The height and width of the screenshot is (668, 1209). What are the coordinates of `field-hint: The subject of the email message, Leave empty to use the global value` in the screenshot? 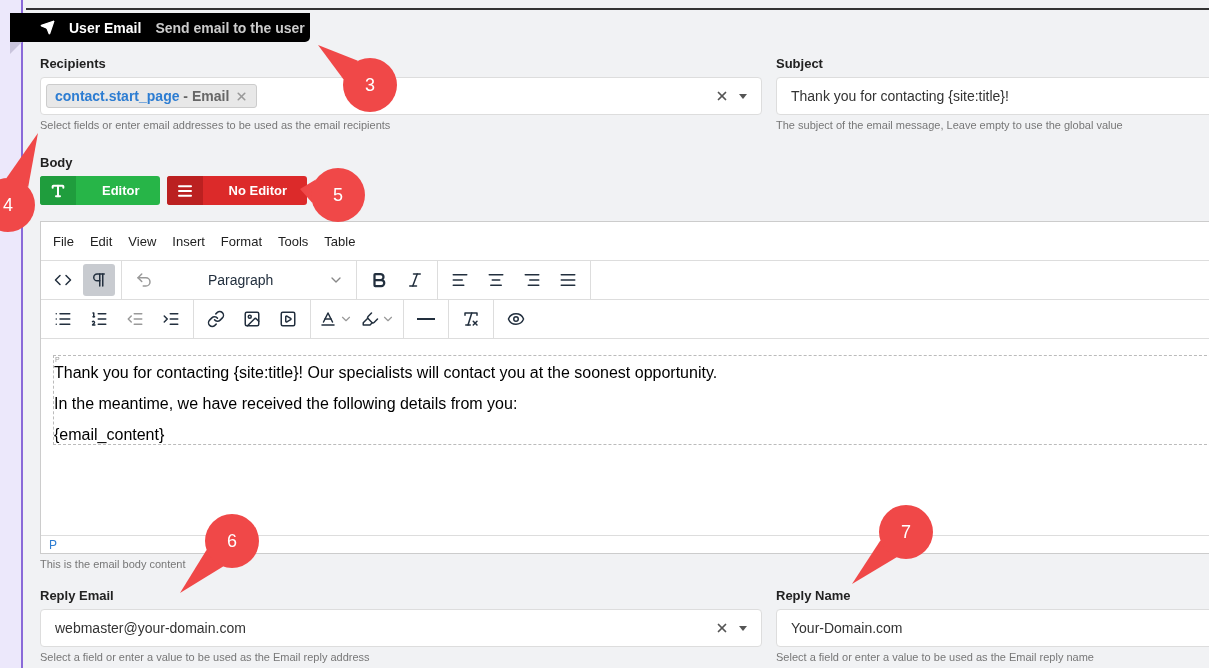 It's located at (950, 125).